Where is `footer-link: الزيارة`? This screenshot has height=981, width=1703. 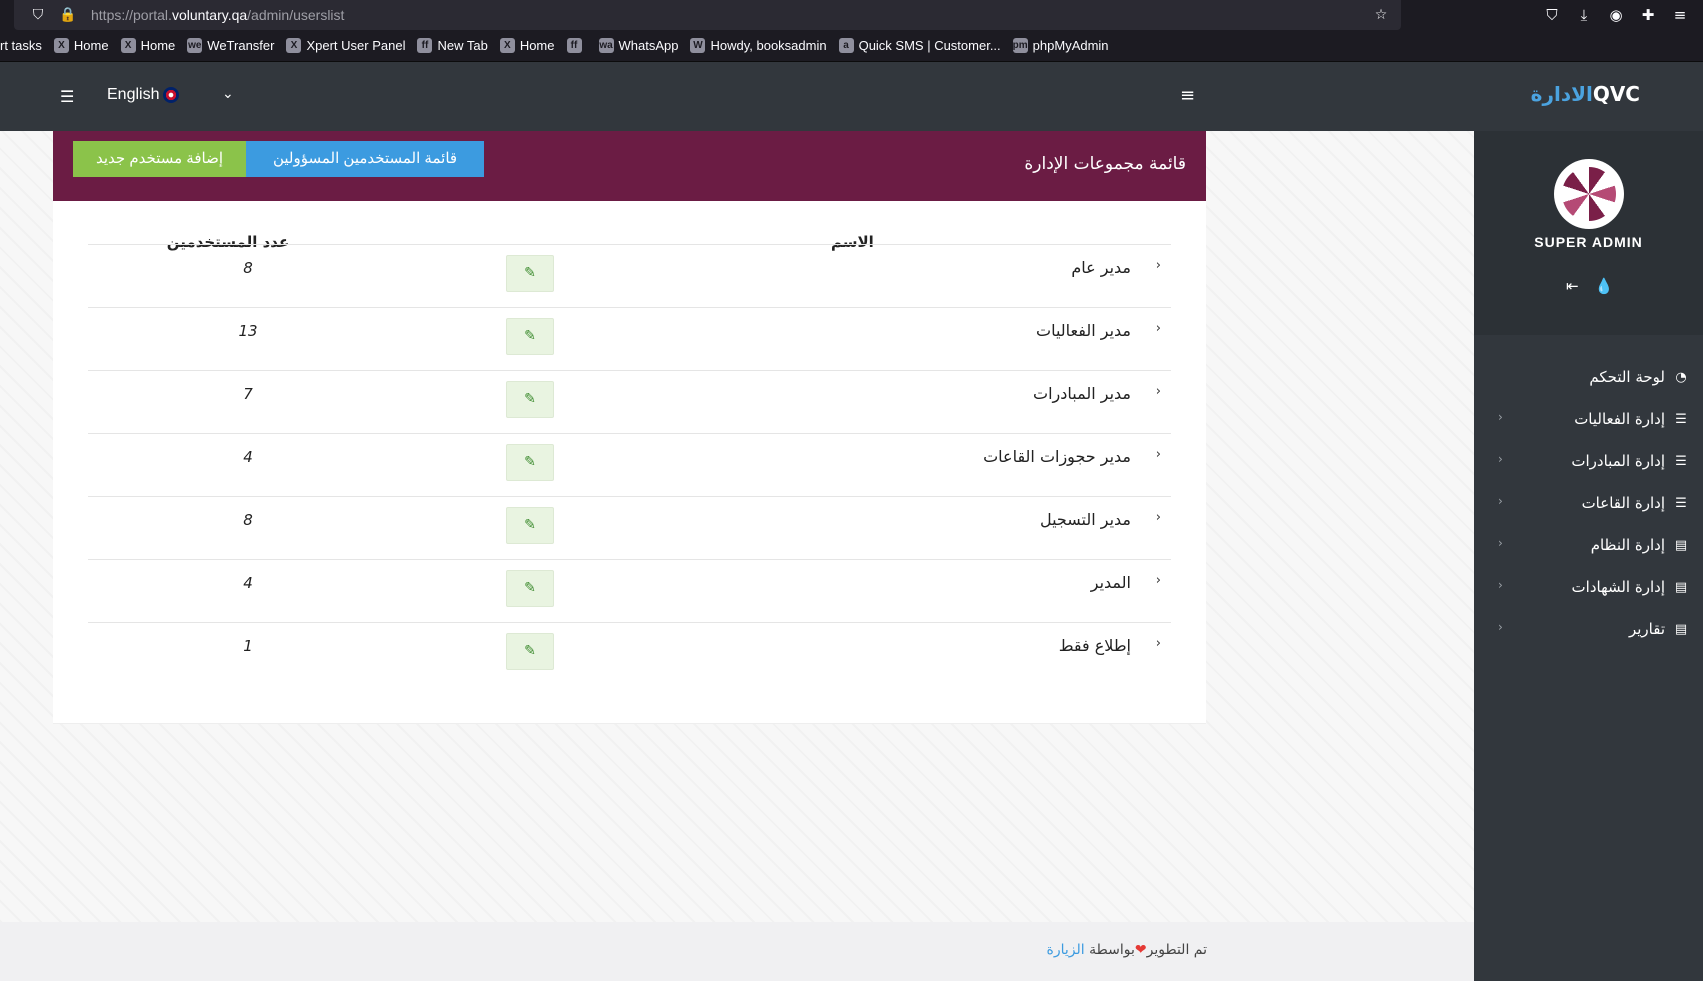 footer-link: الزيارة is located at coordinates (1066, 950).